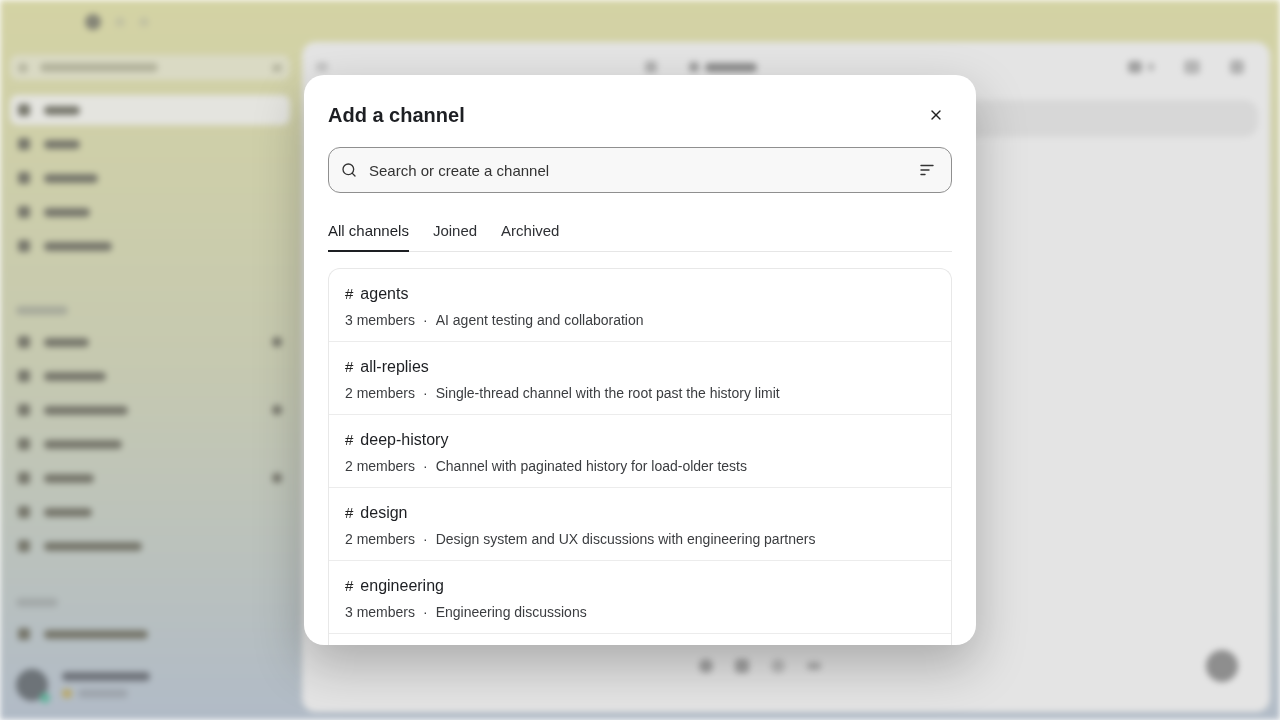 The height and width of the screenshot is (720, 1280). Describe the element at coordinates (640, 305) in the screenshot. I see `channel-list-item: # agents 3 members · AI agent testing and collaboration` at that location.